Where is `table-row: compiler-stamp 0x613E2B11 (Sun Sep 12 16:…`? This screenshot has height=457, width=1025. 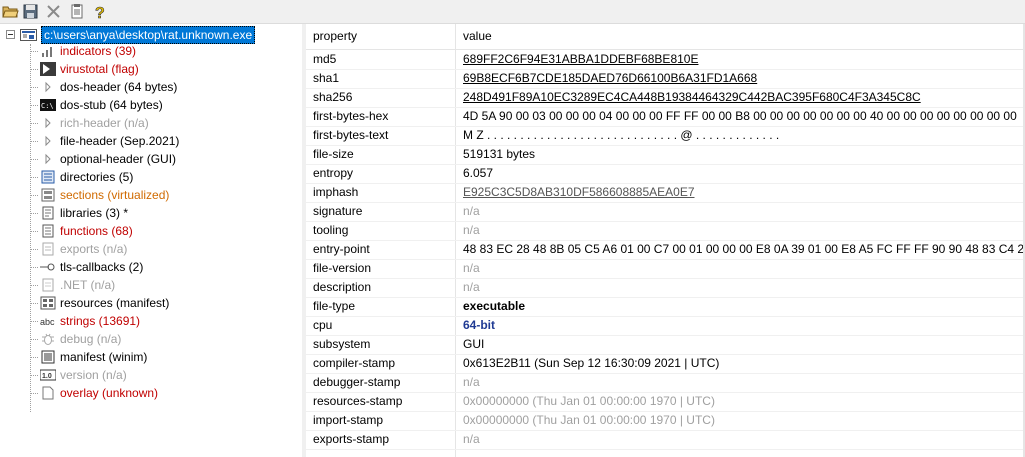 table-row: compiler-stamp 0x613E2B11 (Sun Sep 12 16:… is located at coordinates (665, 364).